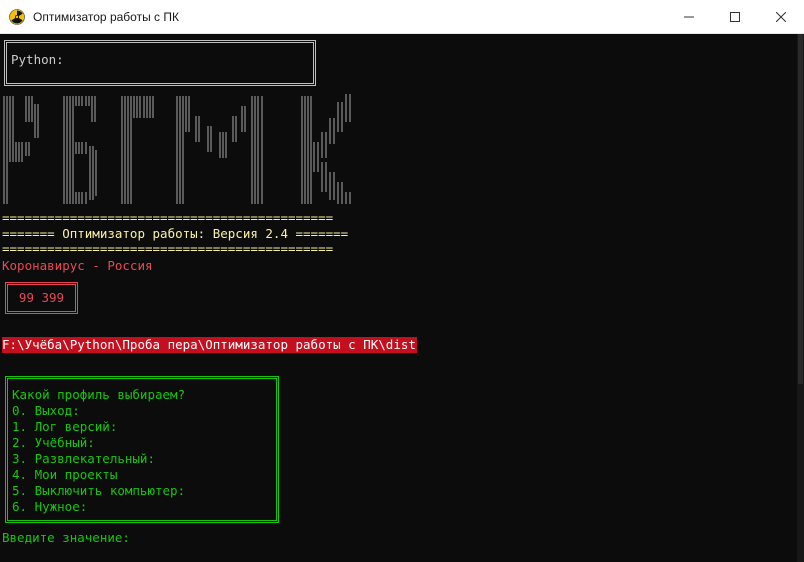  What do you see at coordinates (66, 538) in the screenshot?
I see `input-prompt: Введите значение:` at bounding box center [66, 538].